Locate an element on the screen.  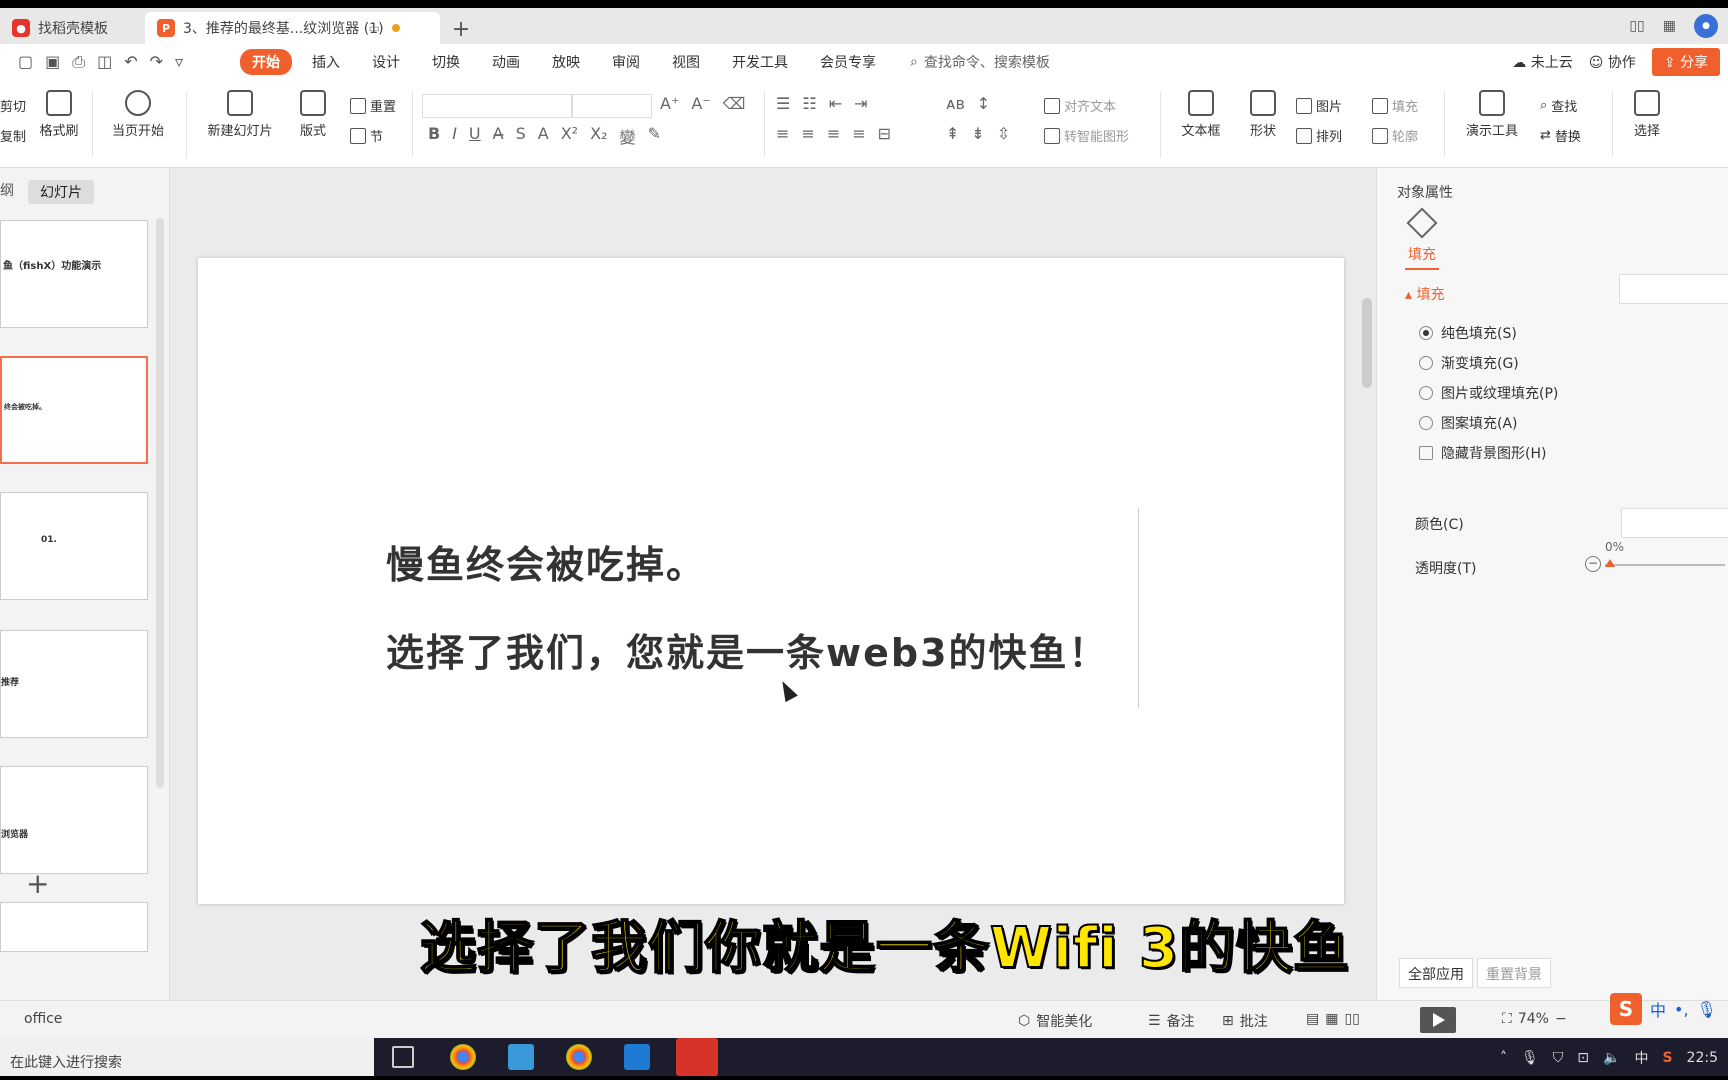
tab-slides: 幻灯片 is located at coordinates (61, 192).